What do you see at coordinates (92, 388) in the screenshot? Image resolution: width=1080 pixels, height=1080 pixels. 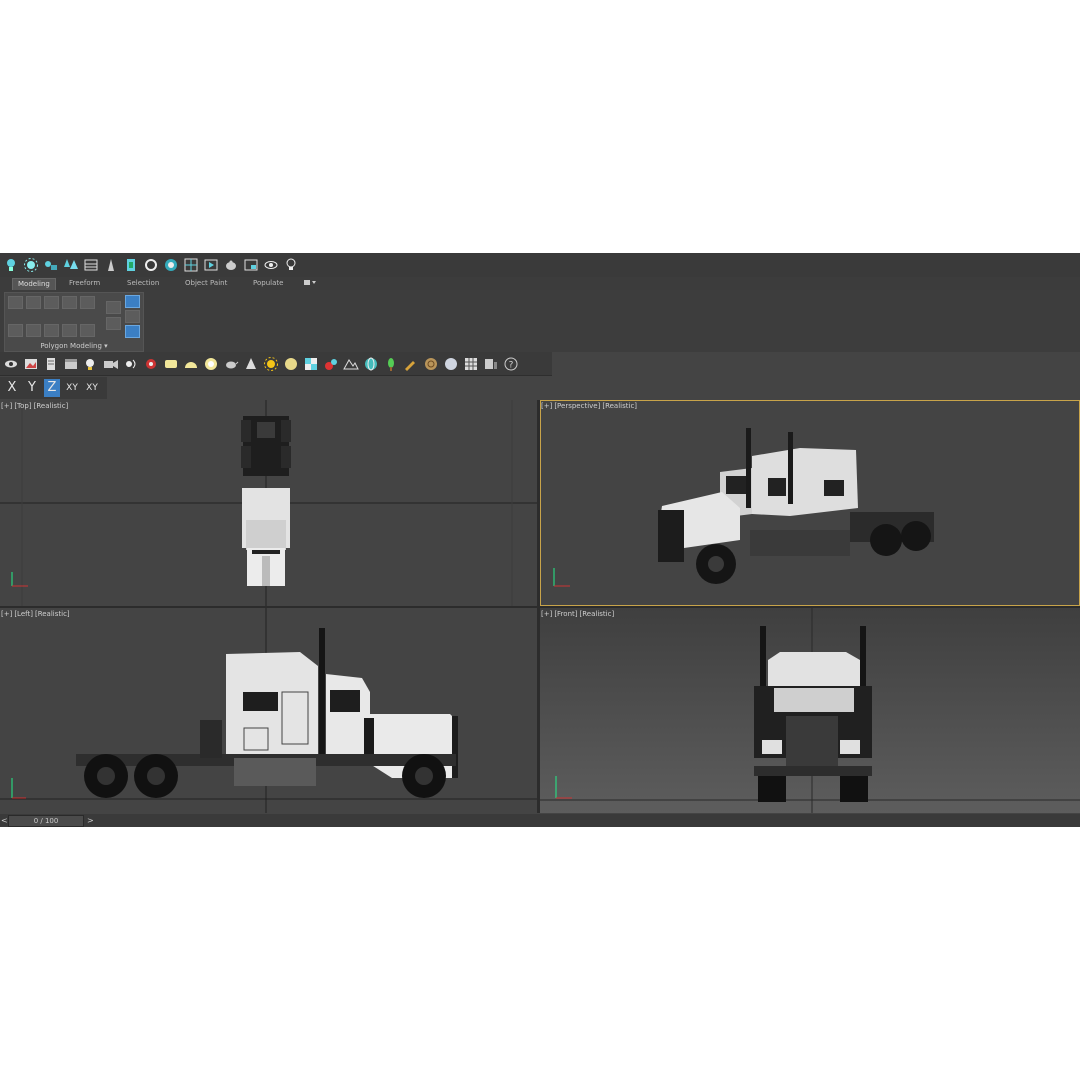 I see `cycle-plane-button: XY` at bounding box center [92, 388].